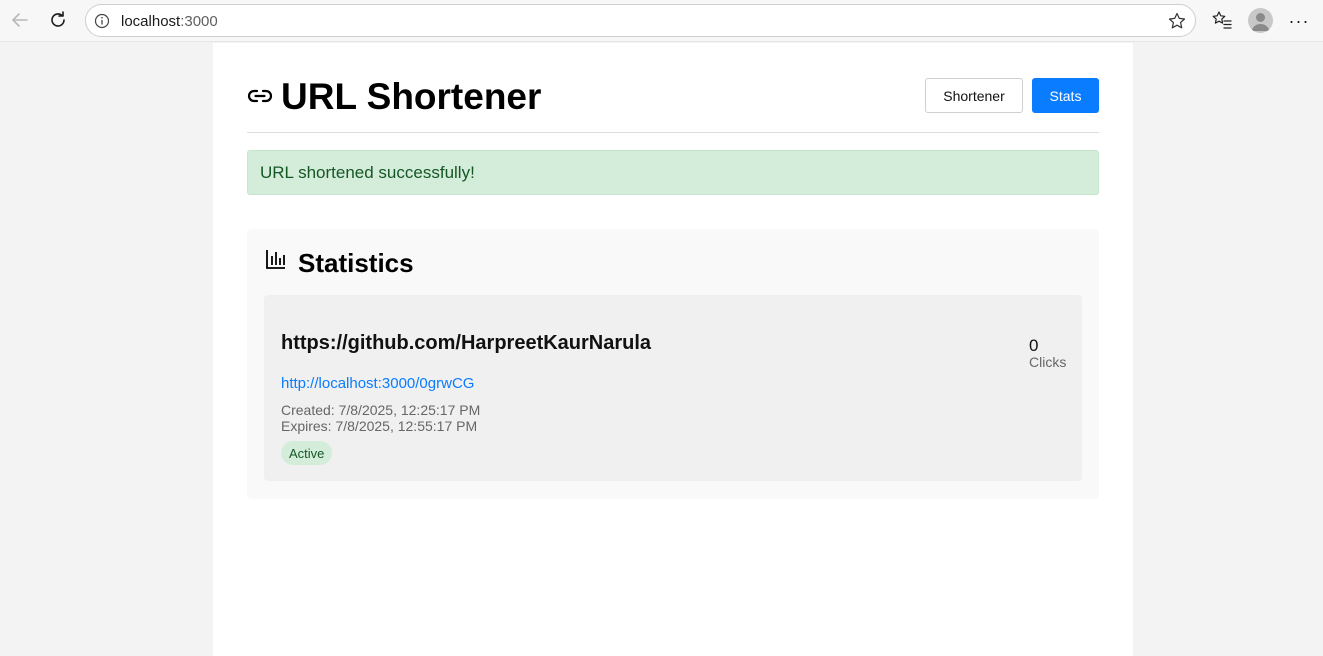 Image resolution: width=1323 pixels, height=656 pixels. I want to click on original-url: https://github.com/HarpreetKaurNarula, so click(466, 343).